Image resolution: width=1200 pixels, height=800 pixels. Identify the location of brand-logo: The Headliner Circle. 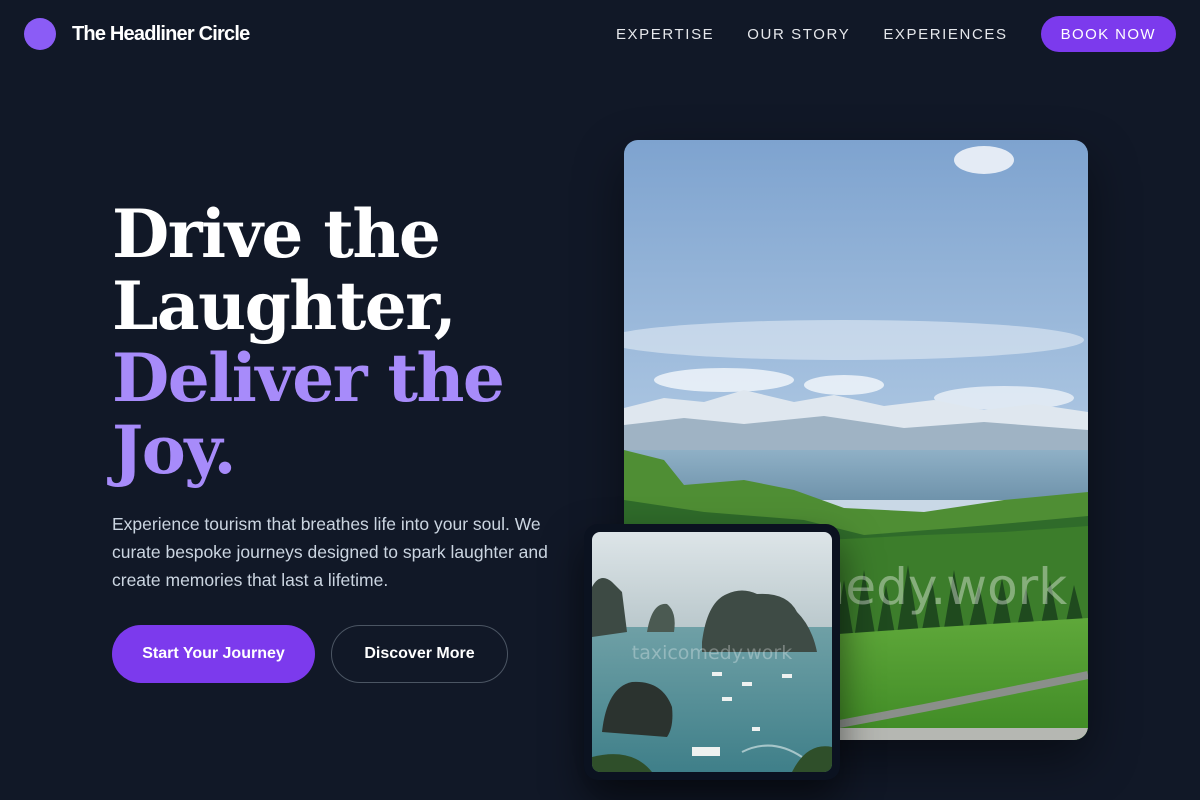
(137, 34).